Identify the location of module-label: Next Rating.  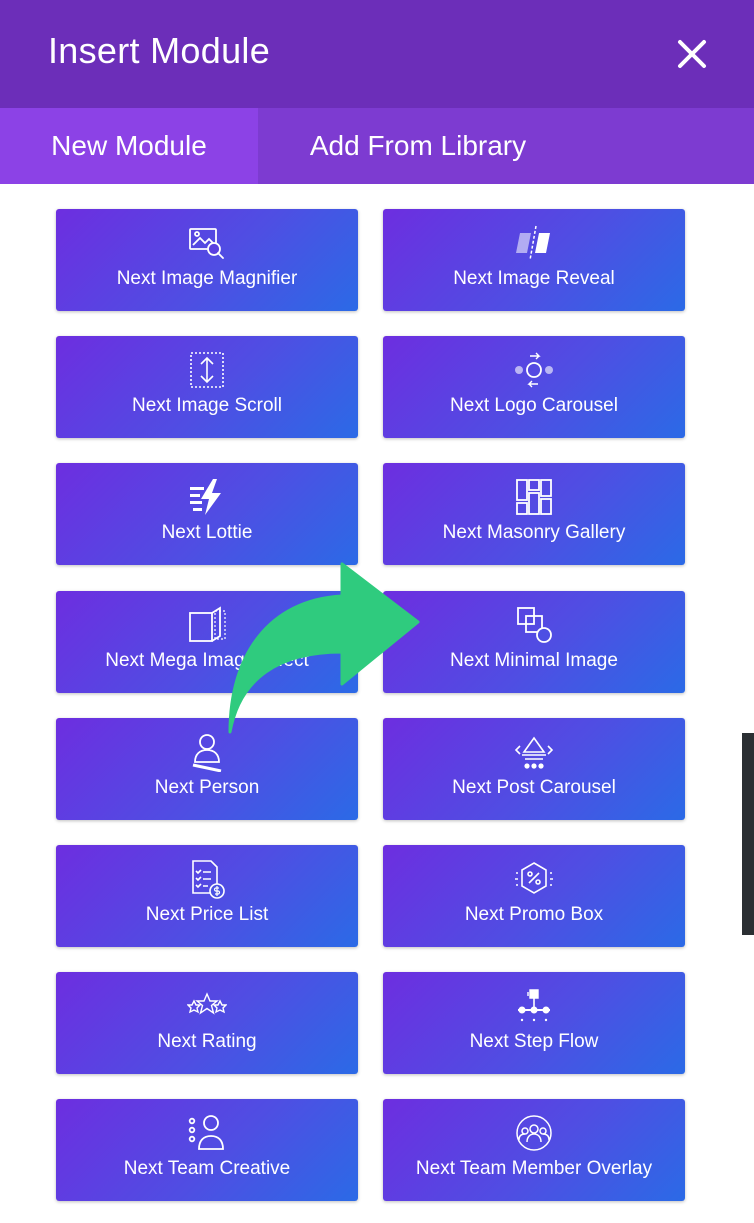
(207, 1041).